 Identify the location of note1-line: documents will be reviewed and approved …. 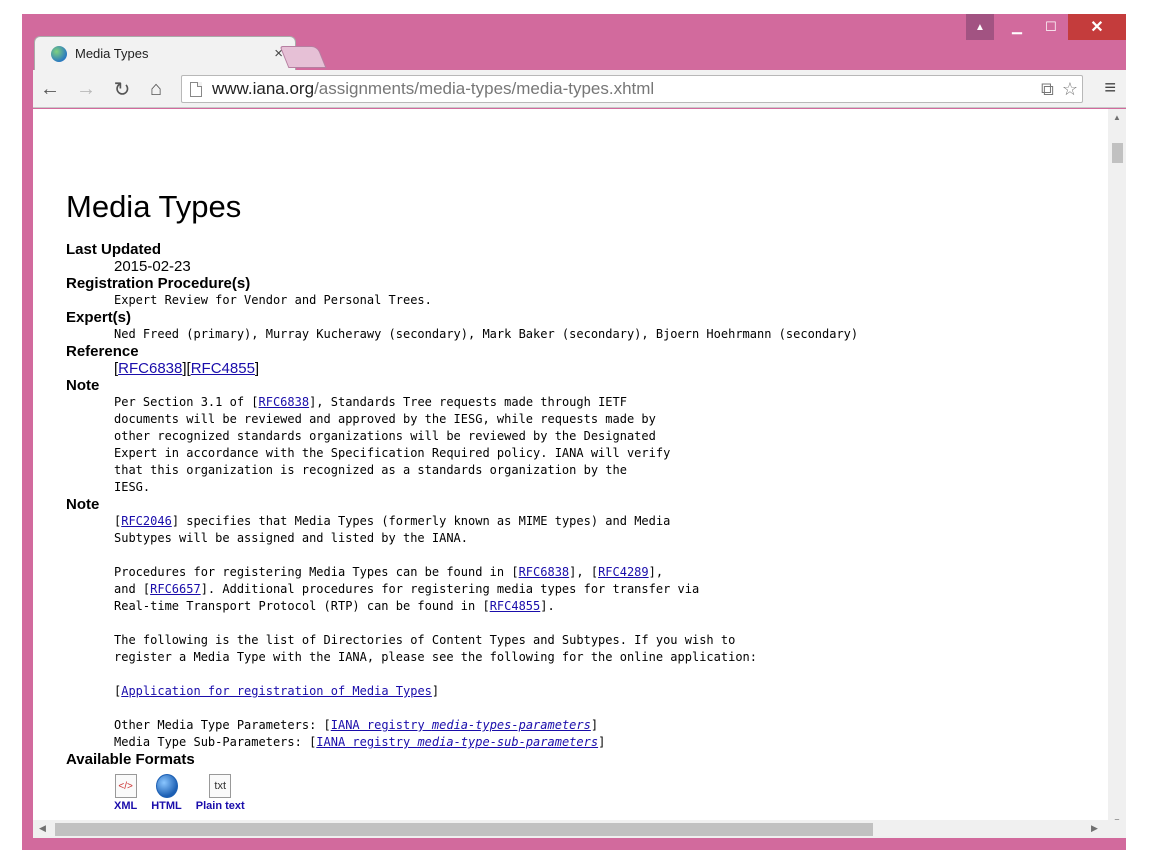
(385, 419).